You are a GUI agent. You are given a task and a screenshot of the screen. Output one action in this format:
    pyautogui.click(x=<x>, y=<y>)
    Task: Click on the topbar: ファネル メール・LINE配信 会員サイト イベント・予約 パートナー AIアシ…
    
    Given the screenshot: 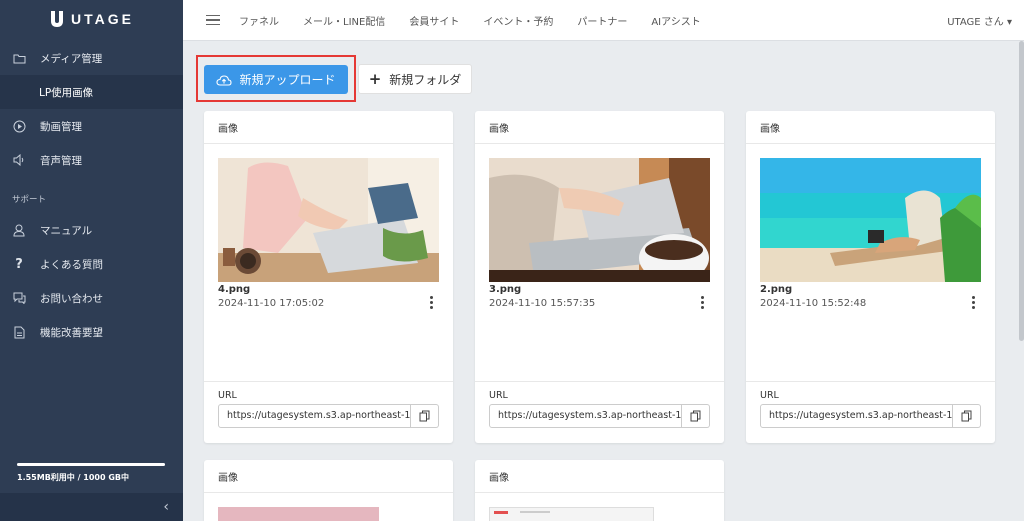 What is the action you would take?
    pyautogui.click(x=603, y=20)
    